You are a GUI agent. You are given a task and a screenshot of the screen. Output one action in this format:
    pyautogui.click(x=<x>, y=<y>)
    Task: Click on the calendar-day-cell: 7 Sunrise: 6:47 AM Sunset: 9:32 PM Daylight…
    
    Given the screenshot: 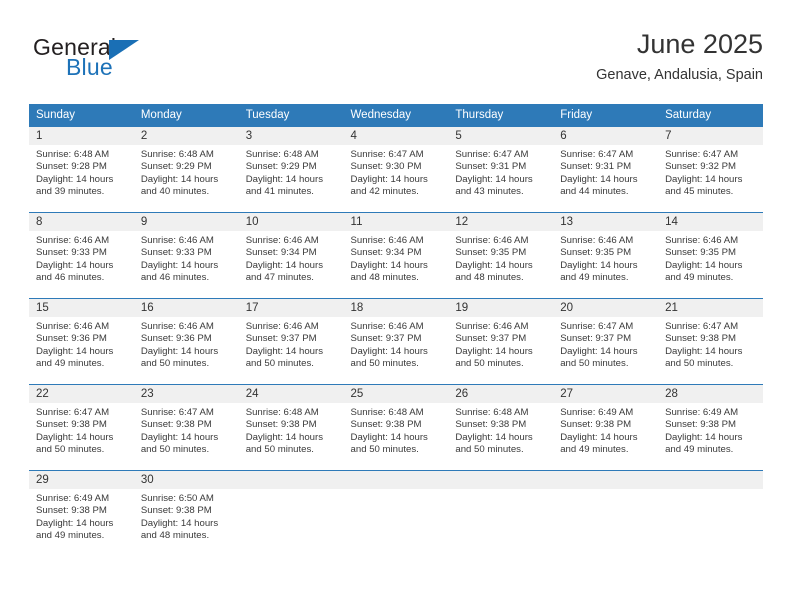 What is the action you would take?
    pyautogui.click(x=710, y=170)
    